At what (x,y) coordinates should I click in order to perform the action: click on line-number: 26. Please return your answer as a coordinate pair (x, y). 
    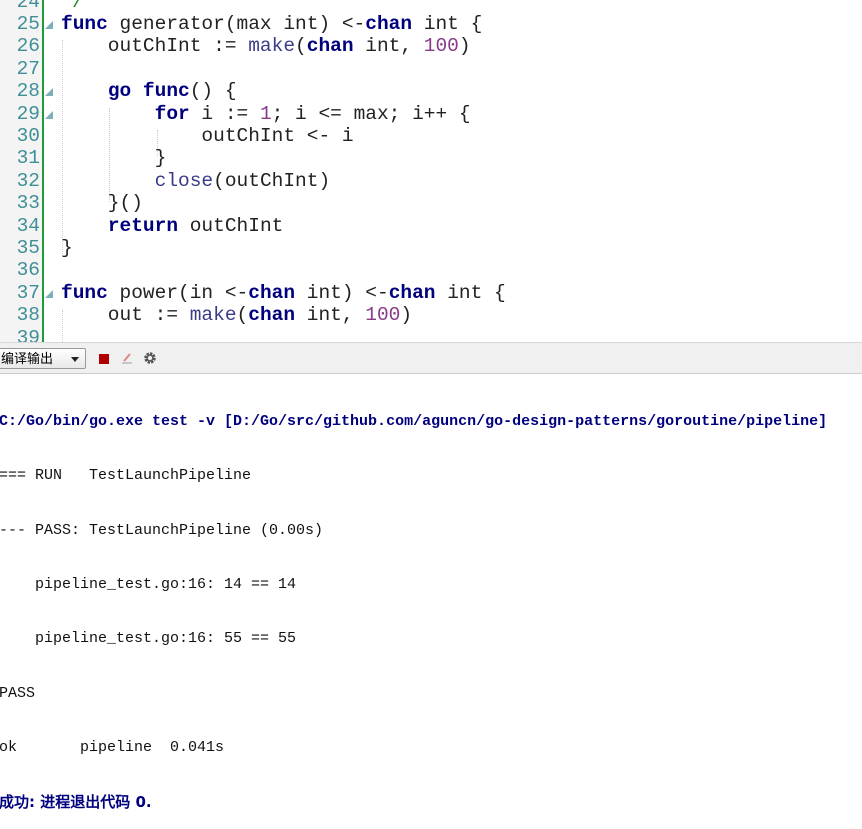
    Looking at the image, I should click on (28, 46).